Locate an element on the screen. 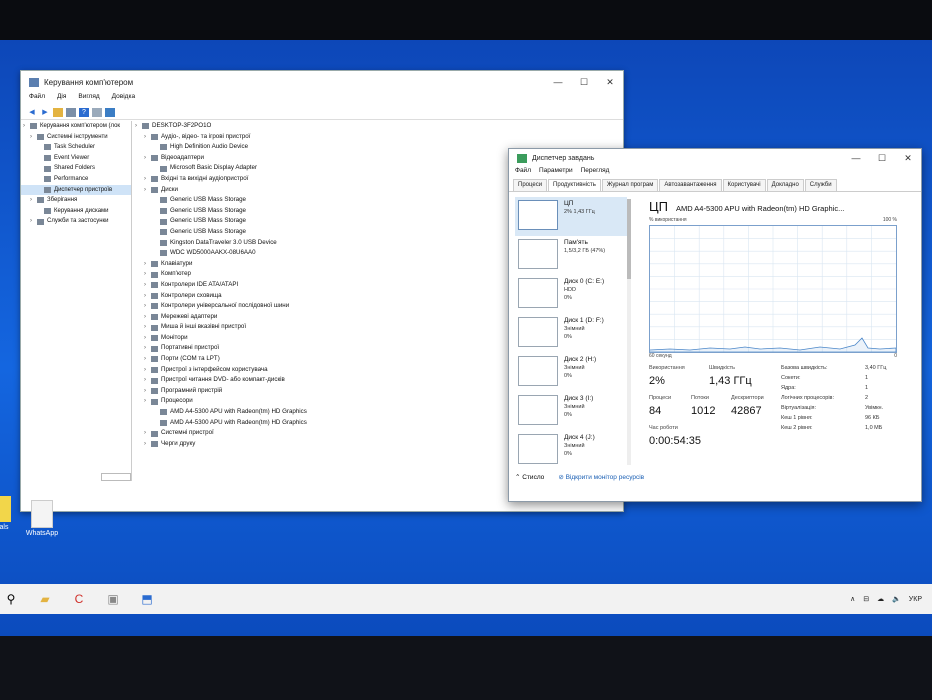  console-tree-row: Task Scheduler is located at coordinates (76, 147).